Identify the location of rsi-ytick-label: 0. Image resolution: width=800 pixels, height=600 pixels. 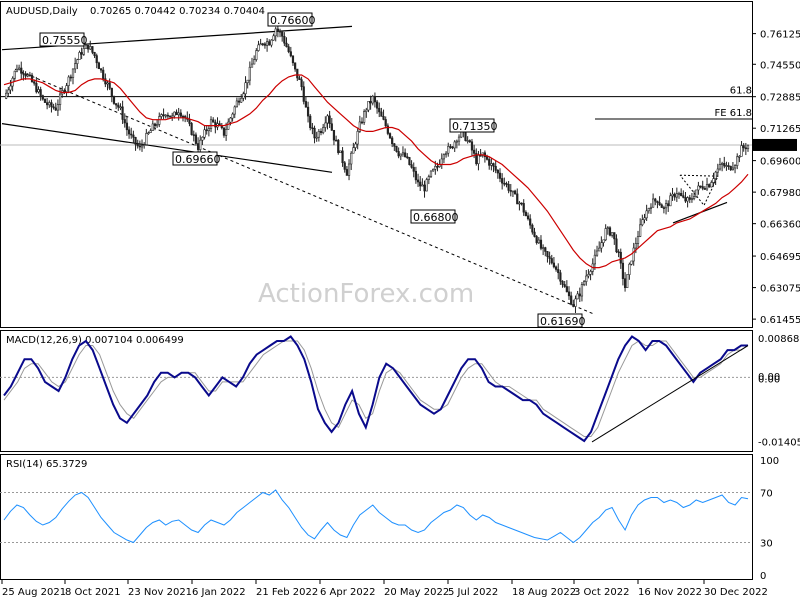
(763, 576).